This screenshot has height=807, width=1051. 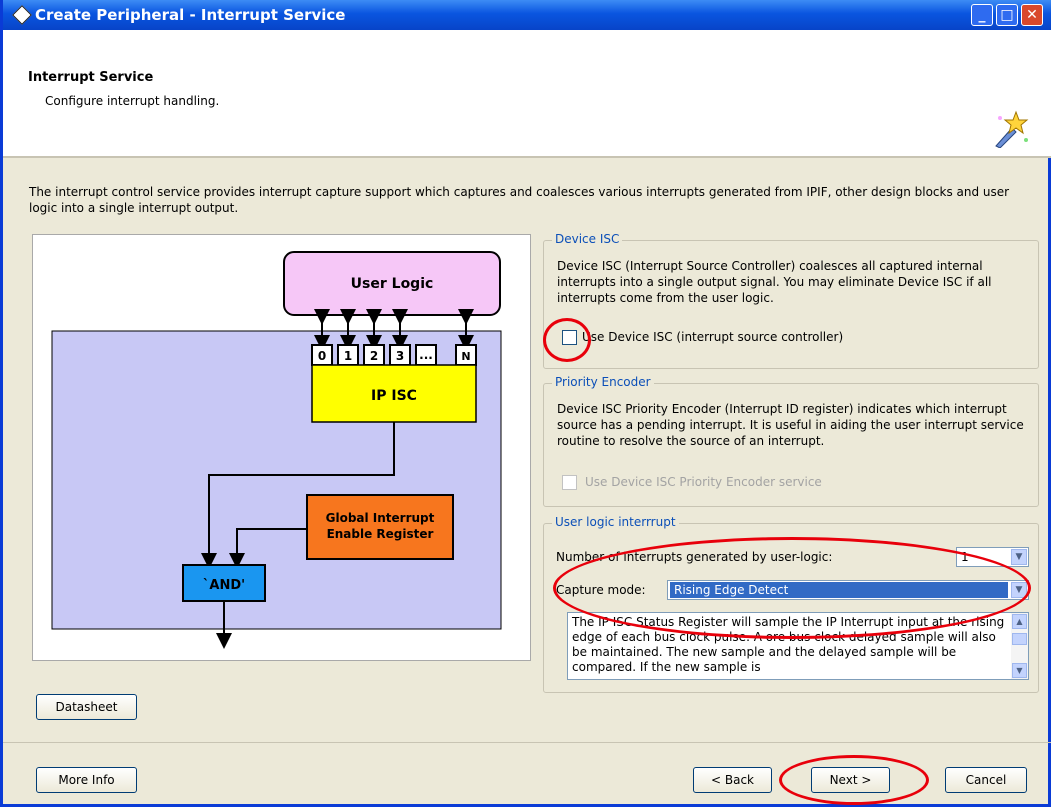 I want to click on priority-encoder-legend: Priority Encoder, so click(x=603, y=382).